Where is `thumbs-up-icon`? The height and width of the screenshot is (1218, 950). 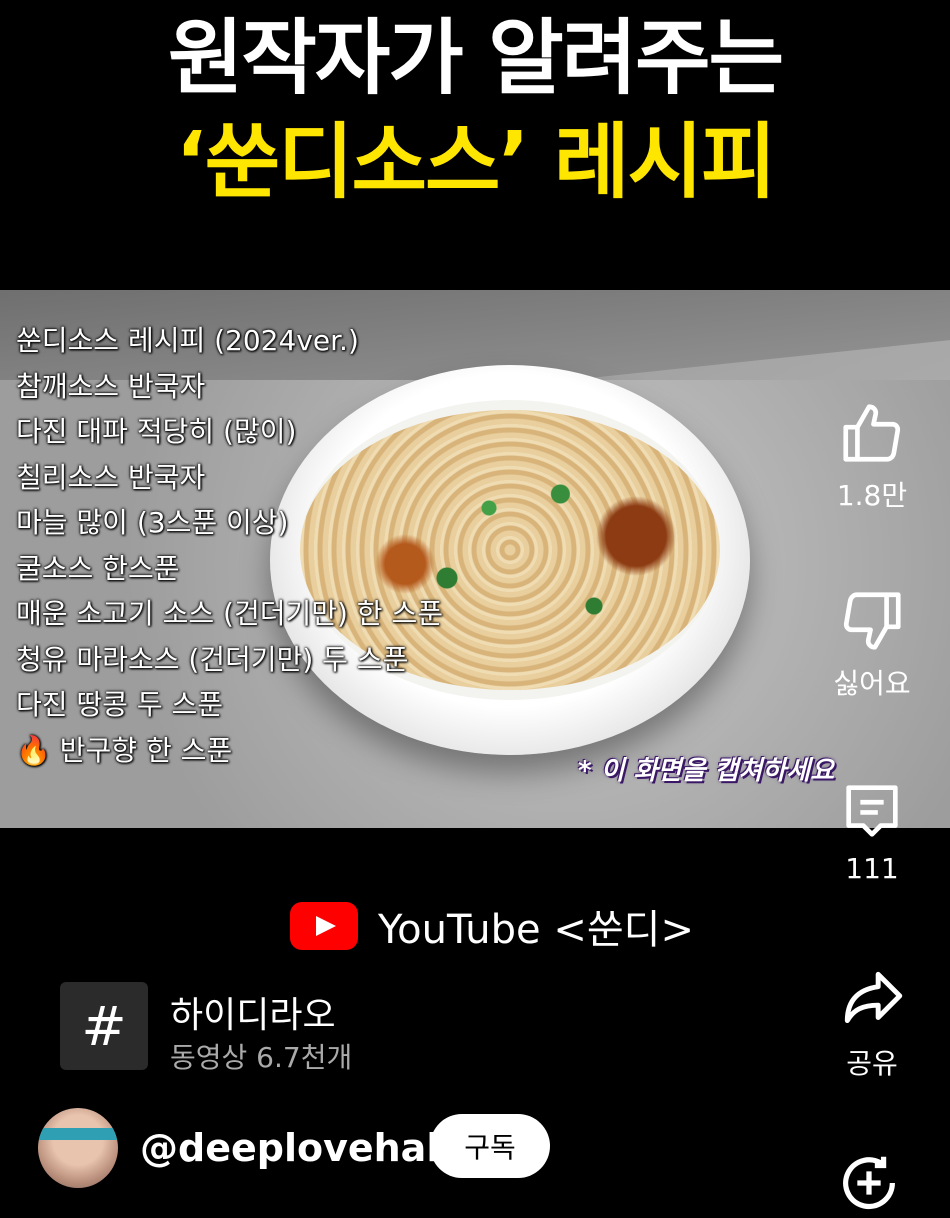 thumbs-up-icon is located at coordinates (872, 433).